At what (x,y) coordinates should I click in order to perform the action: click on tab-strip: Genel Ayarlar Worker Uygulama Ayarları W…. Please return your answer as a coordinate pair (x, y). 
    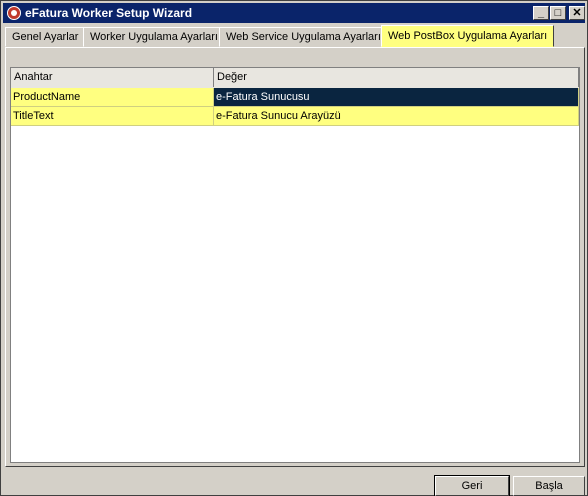
    Looking at the image, I should click on (295, 36).